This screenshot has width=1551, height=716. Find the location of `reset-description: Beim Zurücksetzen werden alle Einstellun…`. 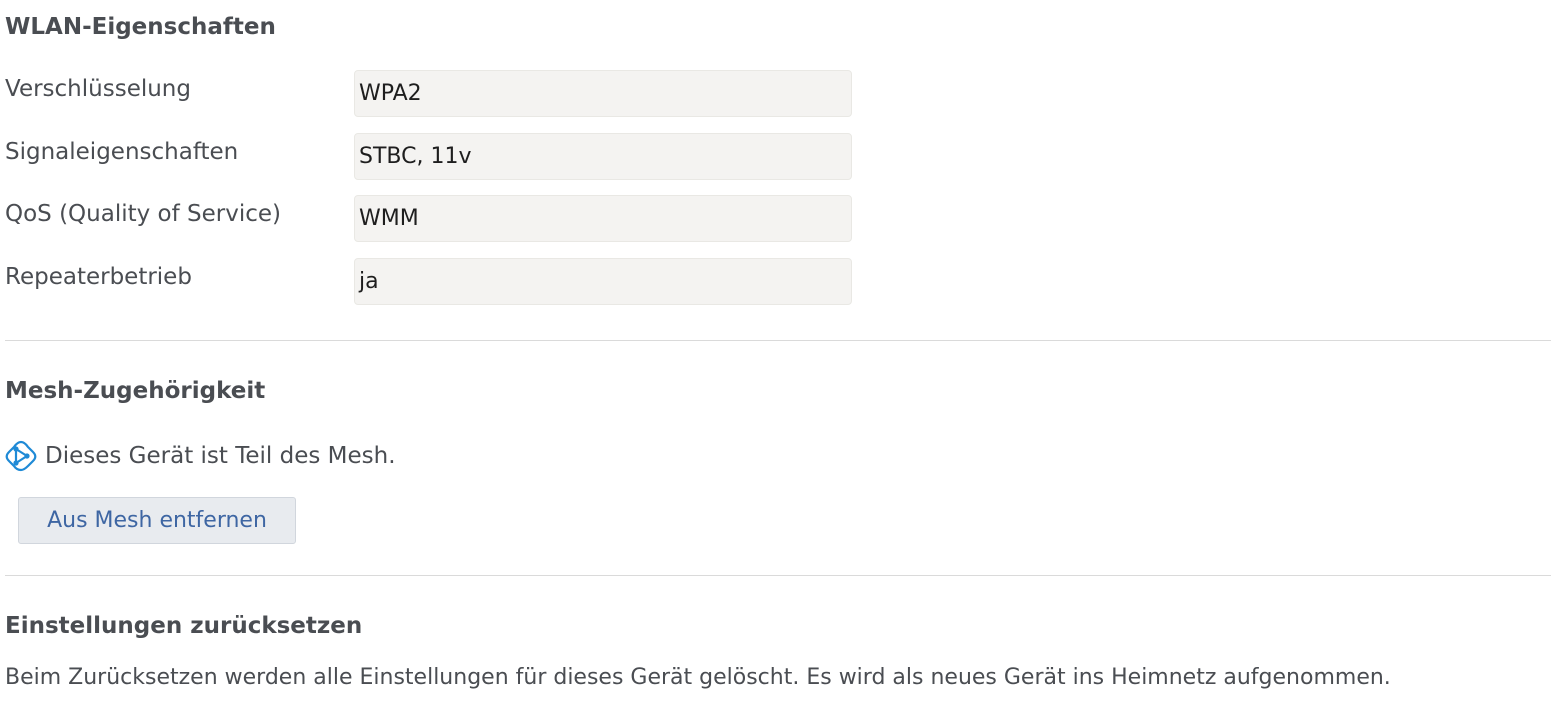

reset-description: Beim Zurücksetzen werden alle Einstellun… is located at coordinates (698, 677).